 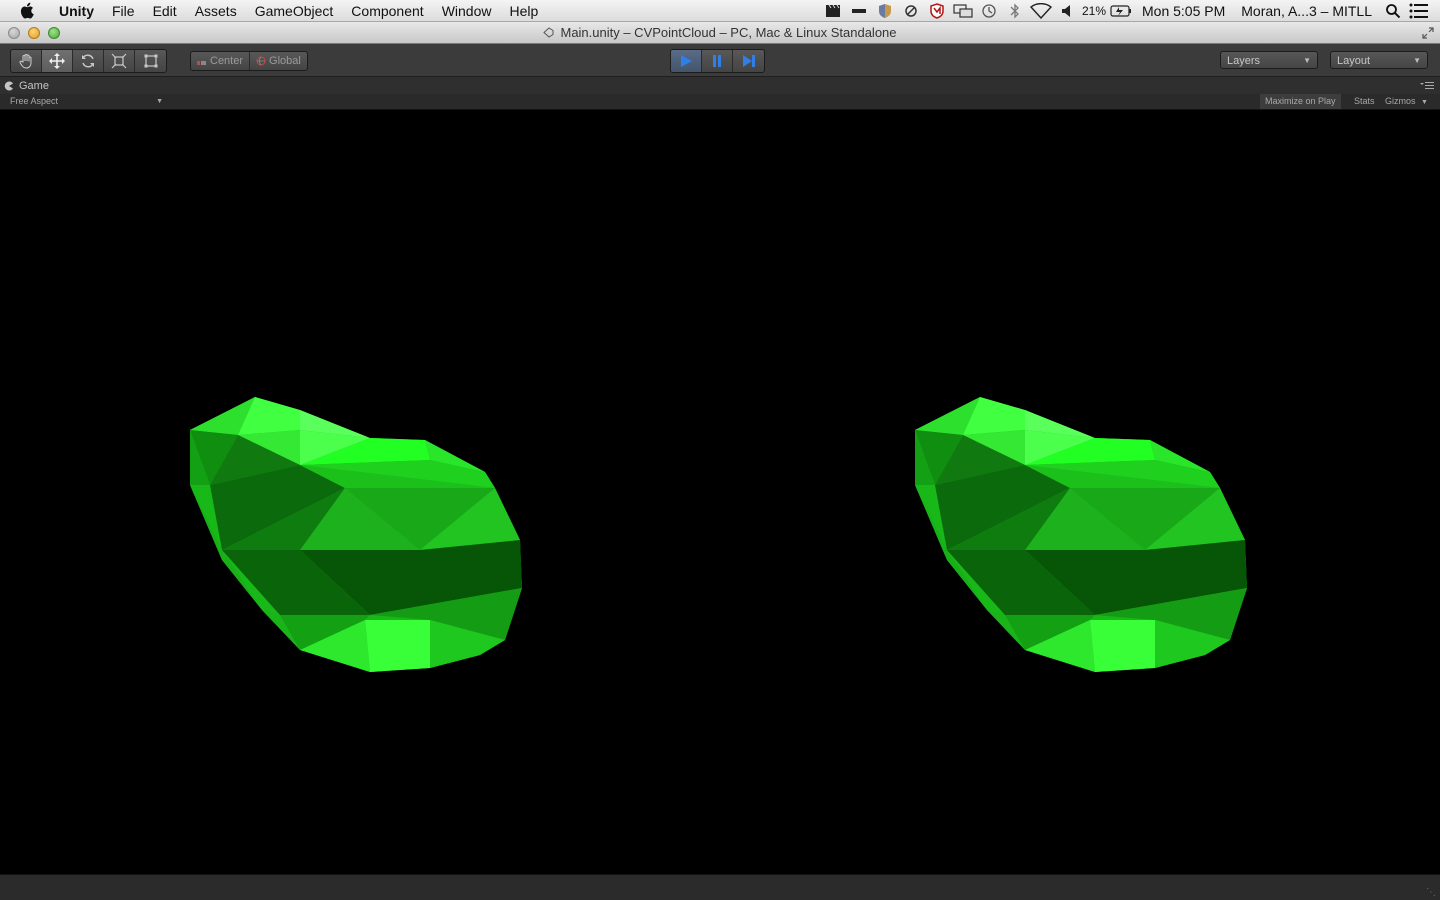 What do you see at coordinates (1379, 60) in the screenshot?
I see `layout-dropdown: Layout ▼` at bounding box center [1379, 60].